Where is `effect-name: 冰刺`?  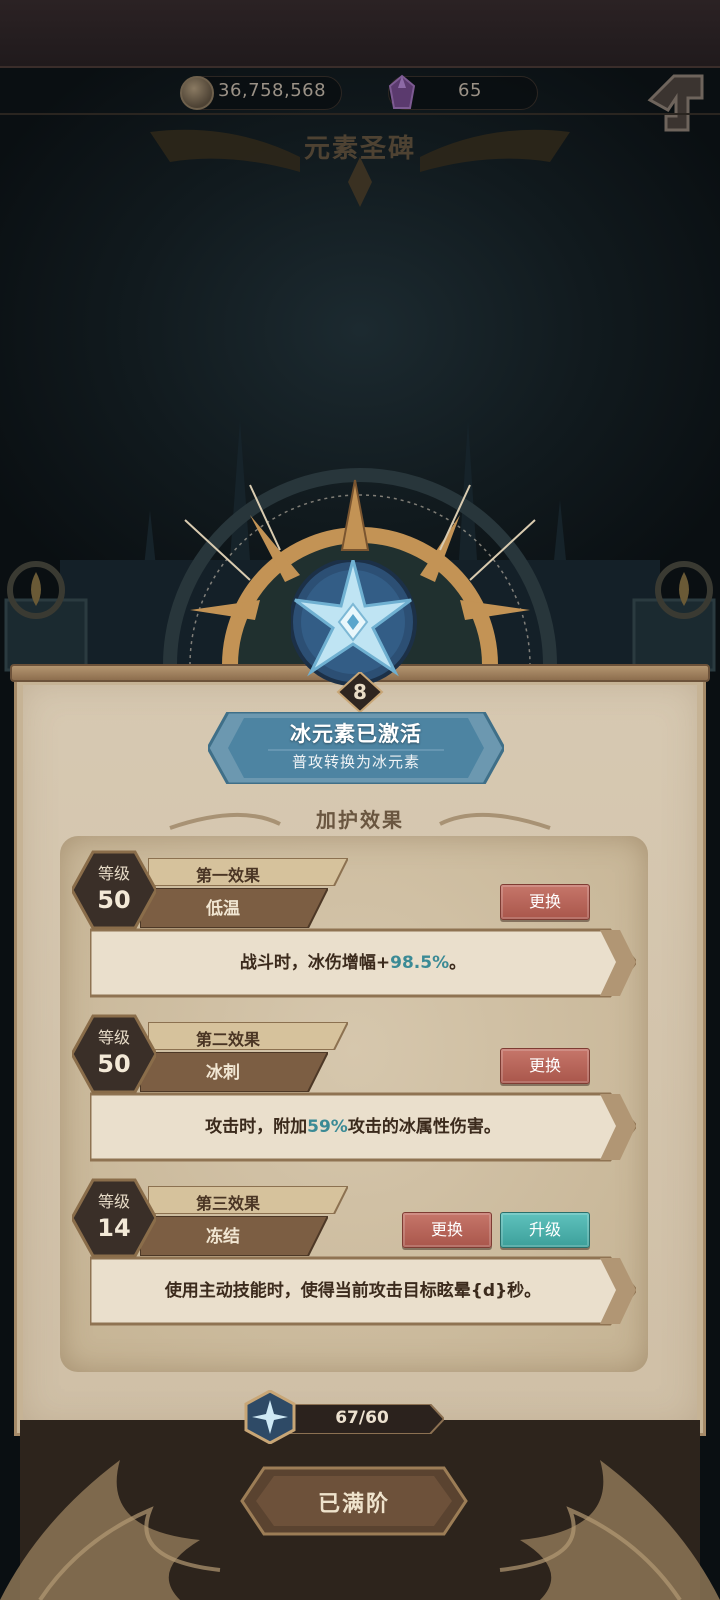
effect-name: 冰刺 is located at coordinates (223, 1073).